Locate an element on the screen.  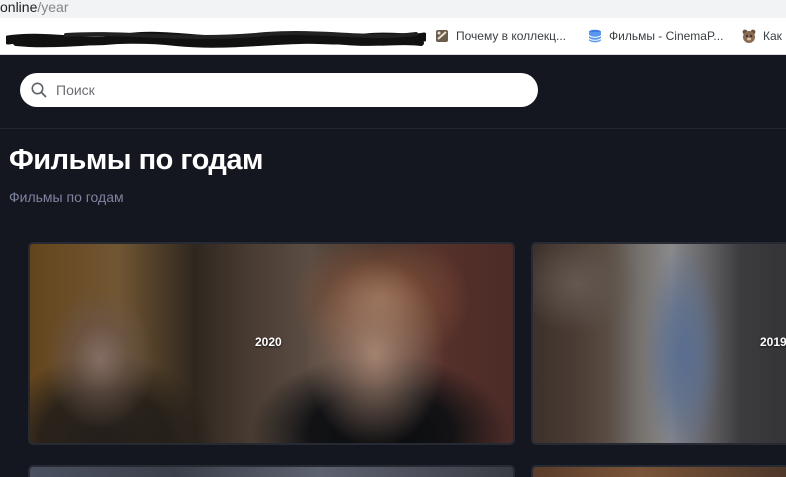
database-favicon-icon is located at coordinates (595, 36).